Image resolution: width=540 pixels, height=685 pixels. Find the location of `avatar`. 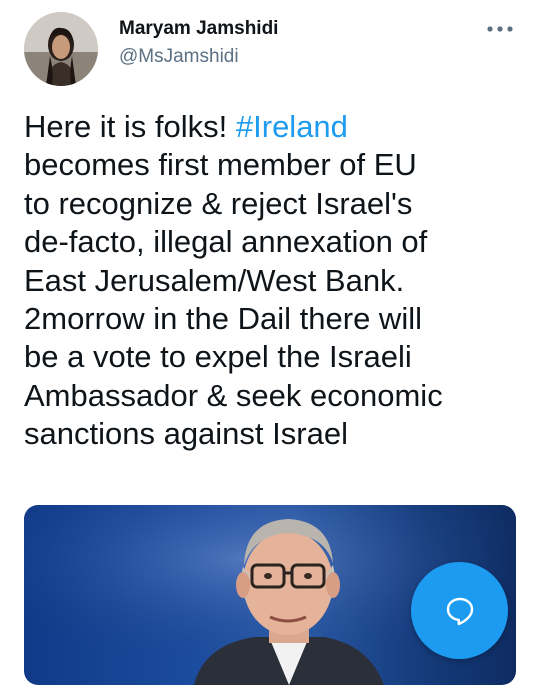

avatar is located at coordinates (61, 49).